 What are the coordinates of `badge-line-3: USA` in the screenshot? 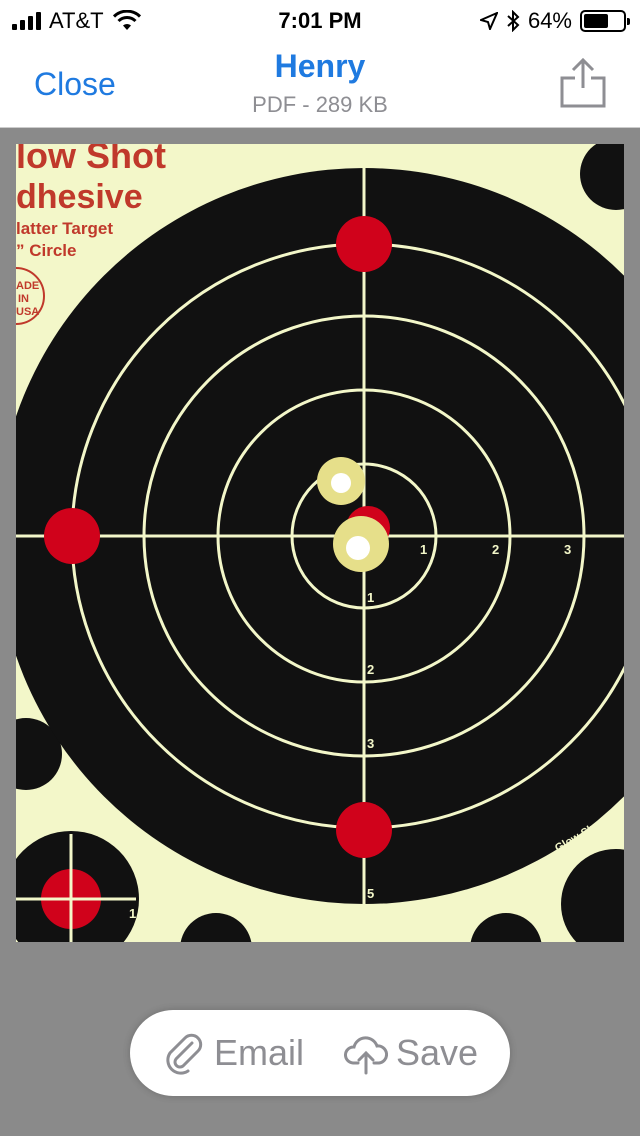 It's located at (27, 312).